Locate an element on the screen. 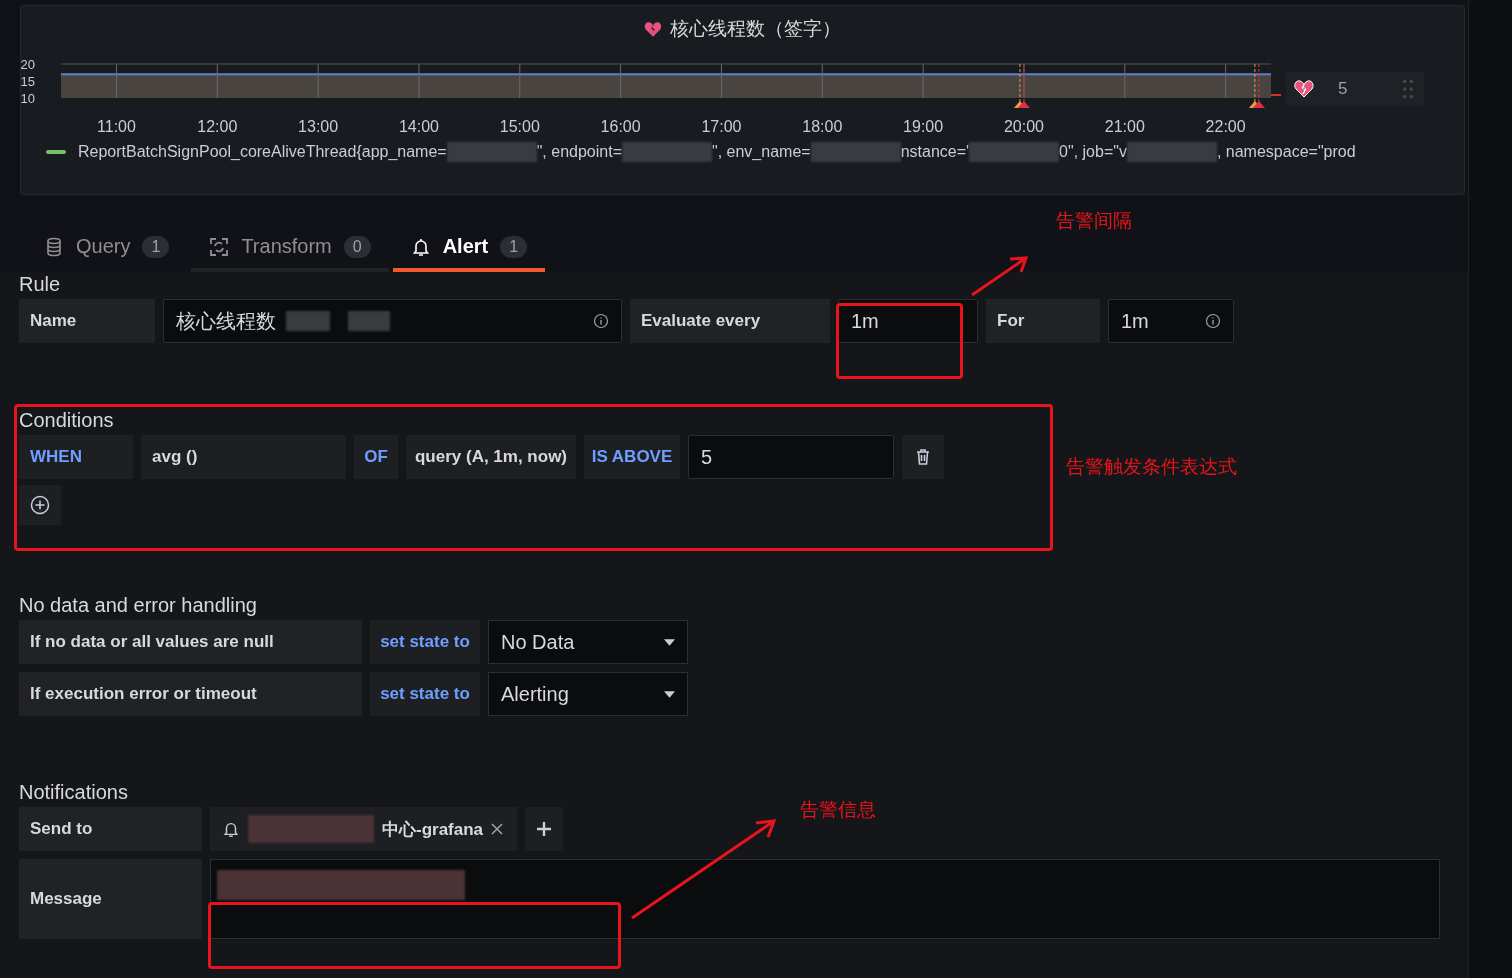 This screenshot has width=1512, height=978. y-tick-label: 15 is located at coordinates (27, 81).